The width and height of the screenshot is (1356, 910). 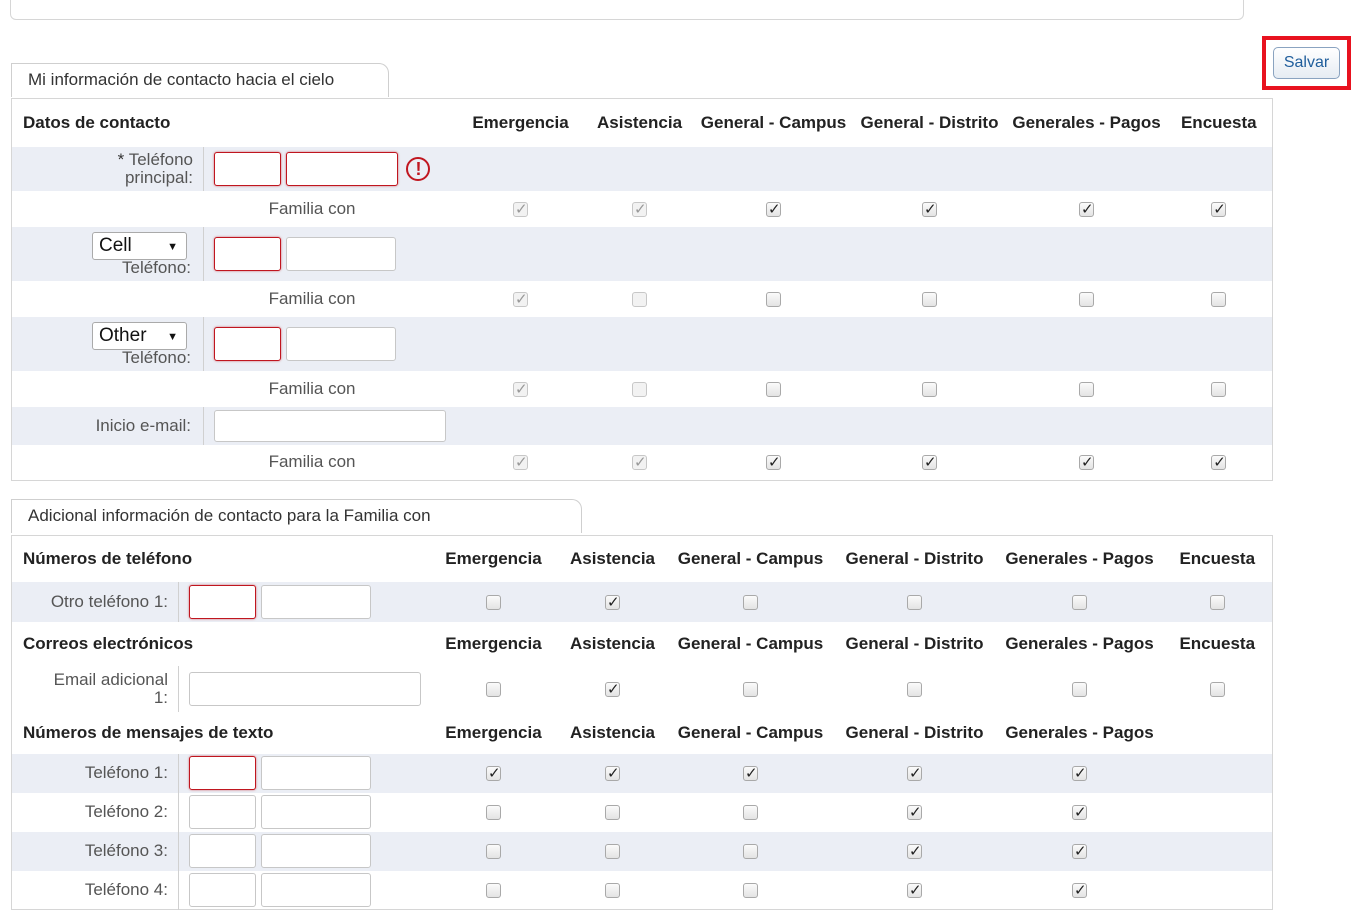 What do you see at coordinates (222, 889) in the screenshot?
I see `text-phone4-area-input` at bounding box center [222, 889].